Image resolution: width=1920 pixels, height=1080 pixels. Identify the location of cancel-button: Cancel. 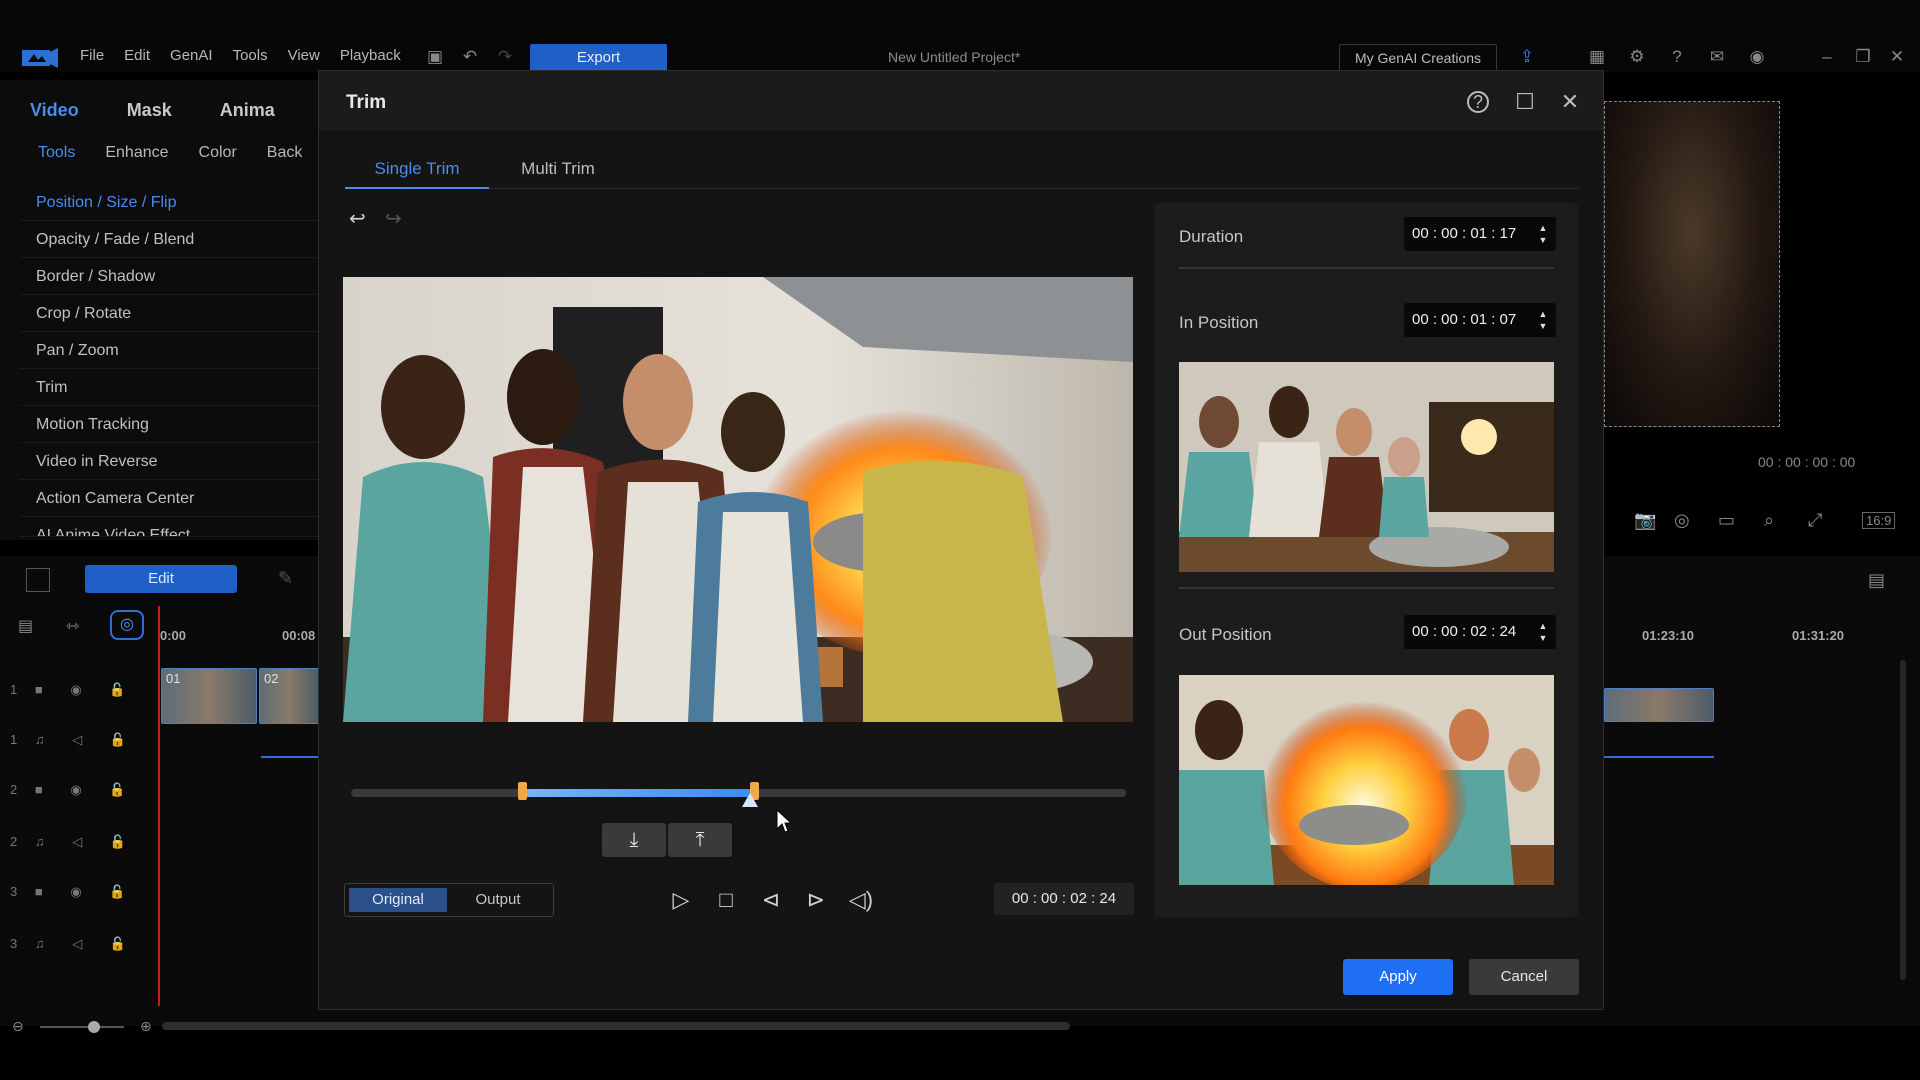
(1524, 977).